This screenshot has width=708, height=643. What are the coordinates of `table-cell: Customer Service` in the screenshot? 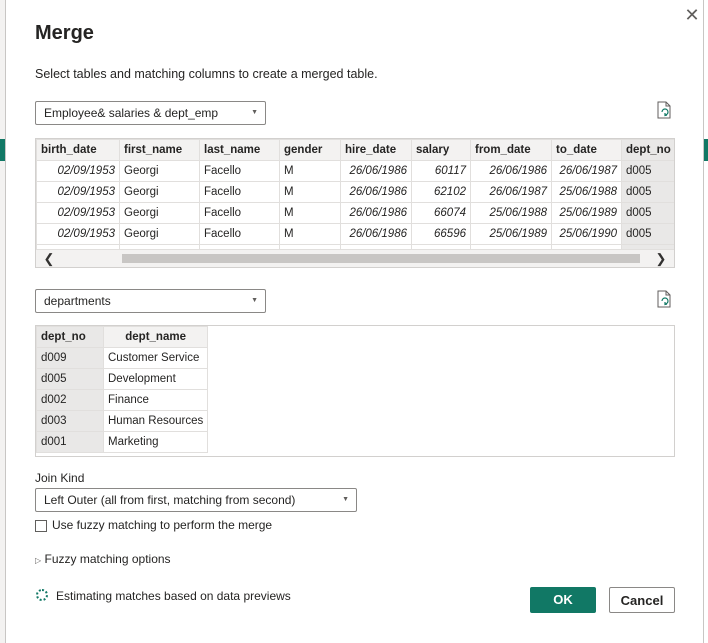 It's located at (155, 358).